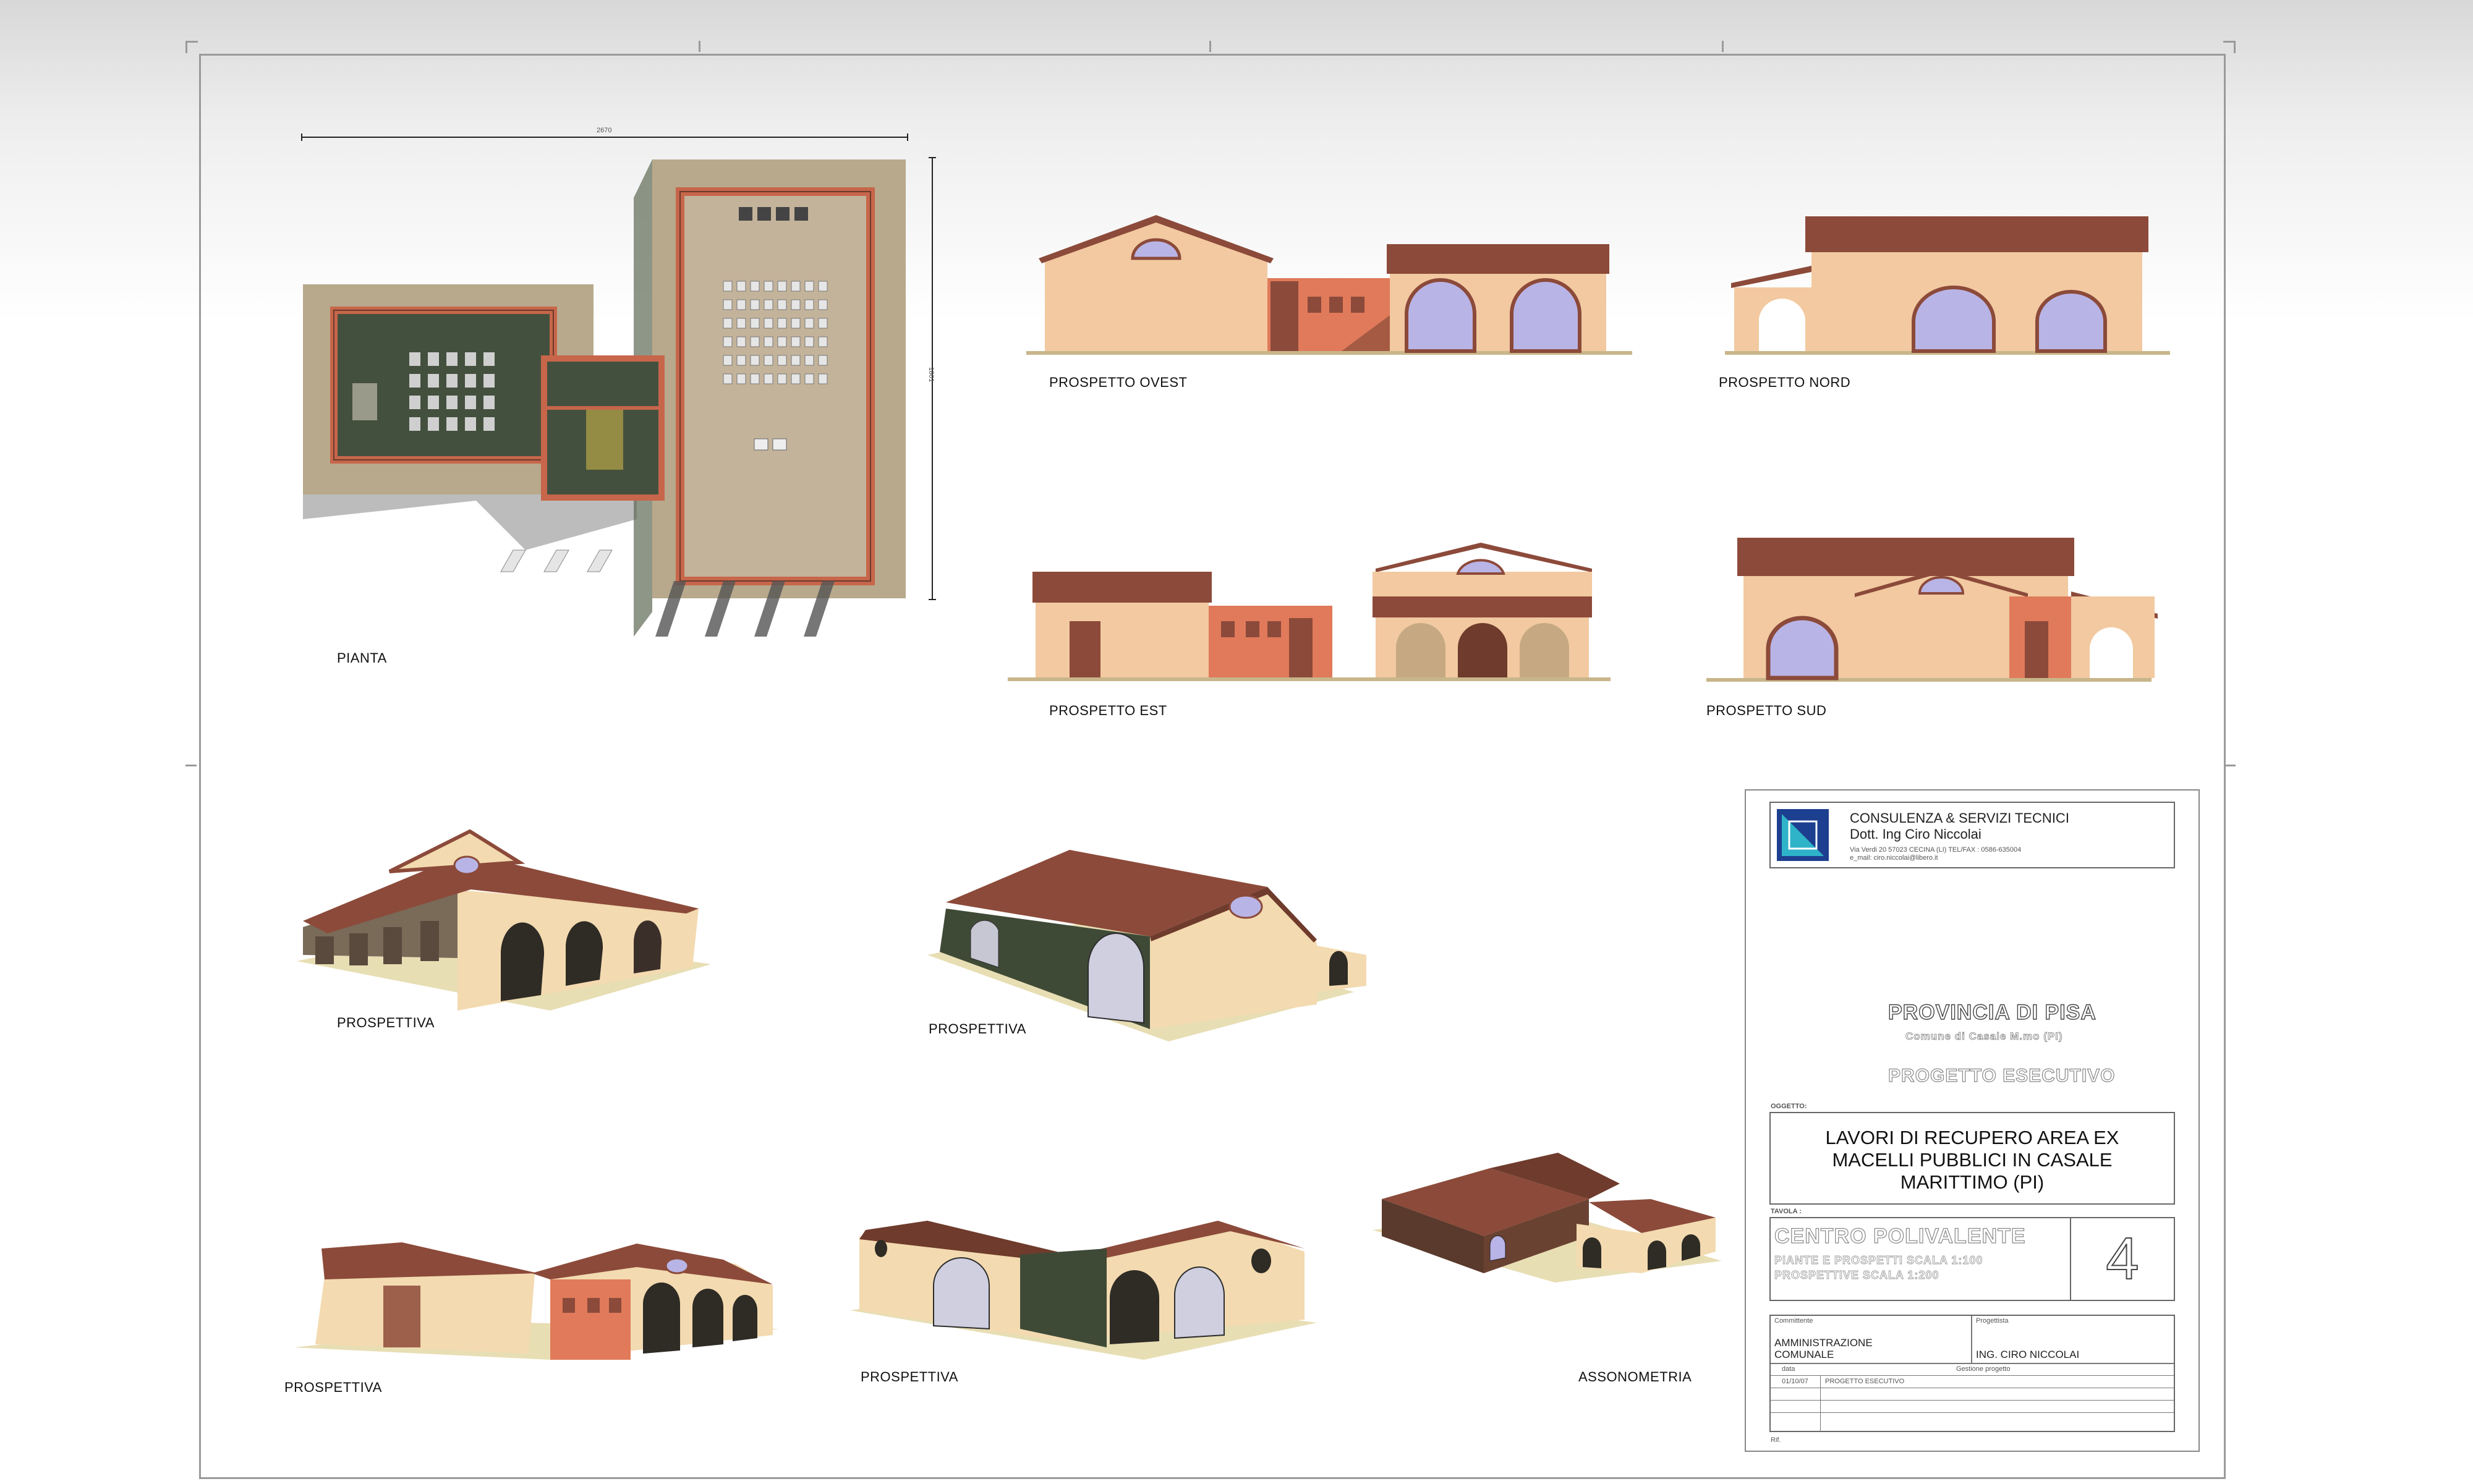 This screenshot has width=2473, height=1484. What do you see at coordinates (909, 1376) in the screenshot?
I see `perspective-4-label: PROSPETTIVA` at bounding box center [909, 1376].